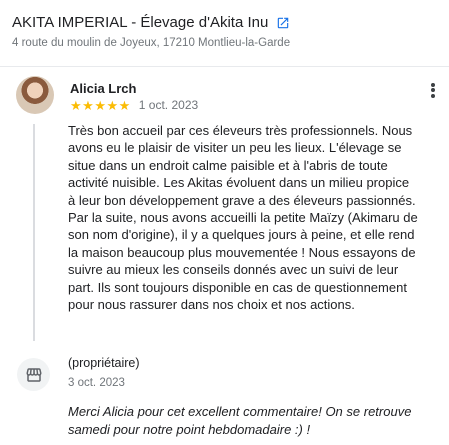  Describe the element at coordinates (140, 22) in the screenshot. I see `business-title: AKITA IMPERIAL - Élevage d'Akita Inu` at that location.